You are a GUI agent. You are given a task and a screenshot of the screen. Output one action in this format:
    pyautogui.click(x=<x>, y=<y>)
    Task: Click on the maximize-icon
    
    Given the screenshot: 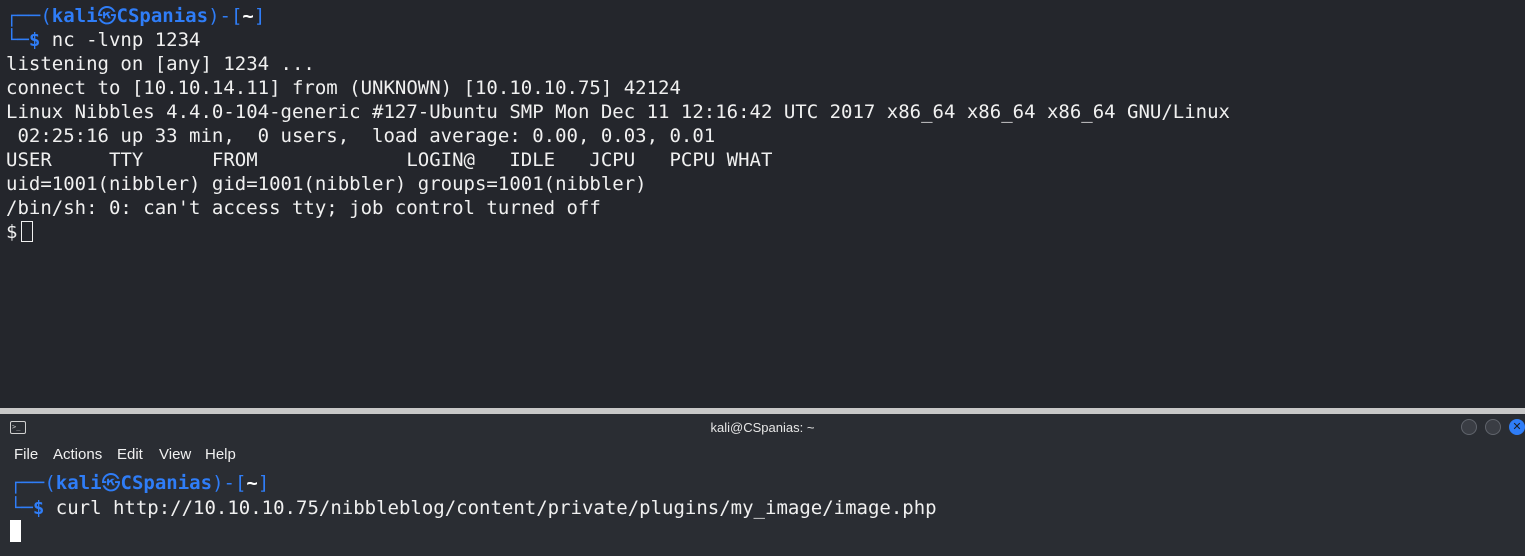 What is the action you would take?
    pyautogui.click(x=1493, y=427)
    